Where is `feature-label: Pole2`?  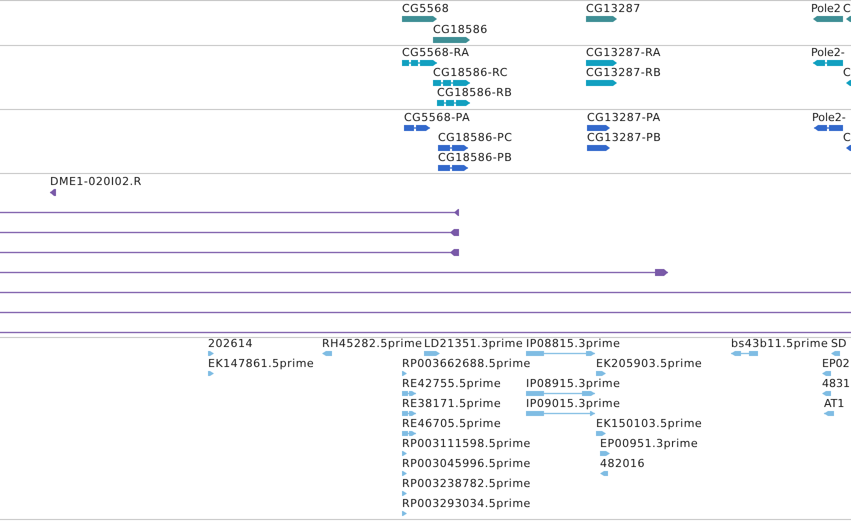
feature-label: Pole2 is located at coordinates (826, 9).